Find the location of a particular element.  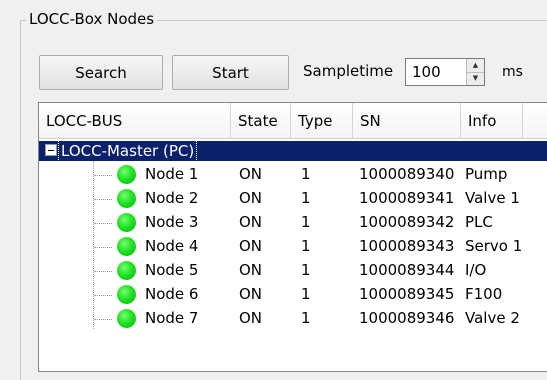

tree-row-node: Node 2 ON 1 1000089341 Valve 1 is located at coordinates (293, 199).